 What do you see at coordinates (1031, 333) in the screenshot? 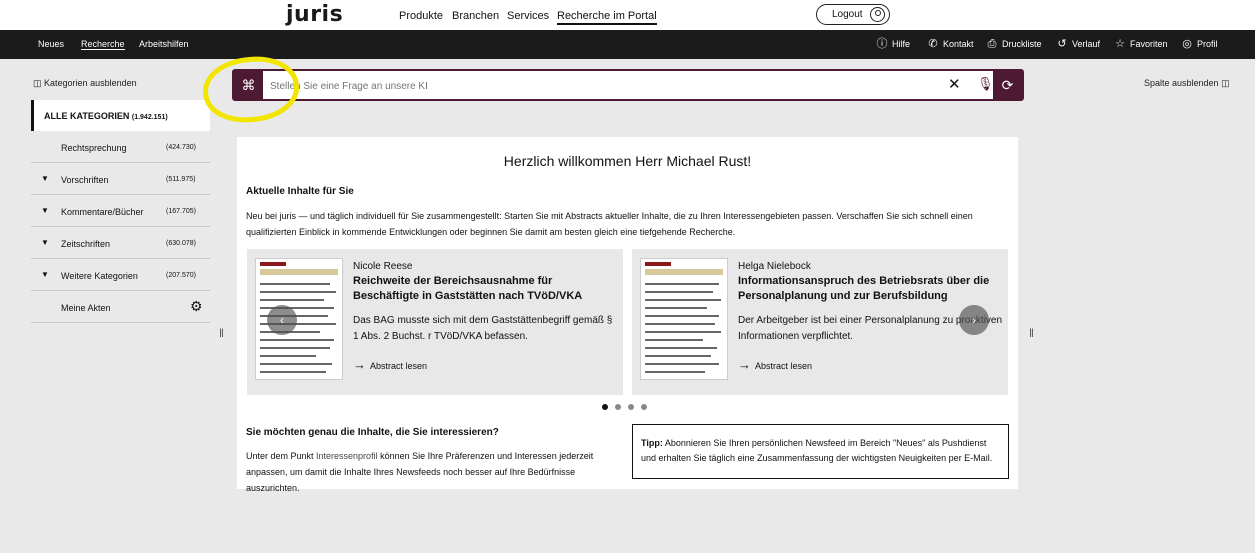
I see `right-resize-handle: ‖` at bounding box center [1031, 333].